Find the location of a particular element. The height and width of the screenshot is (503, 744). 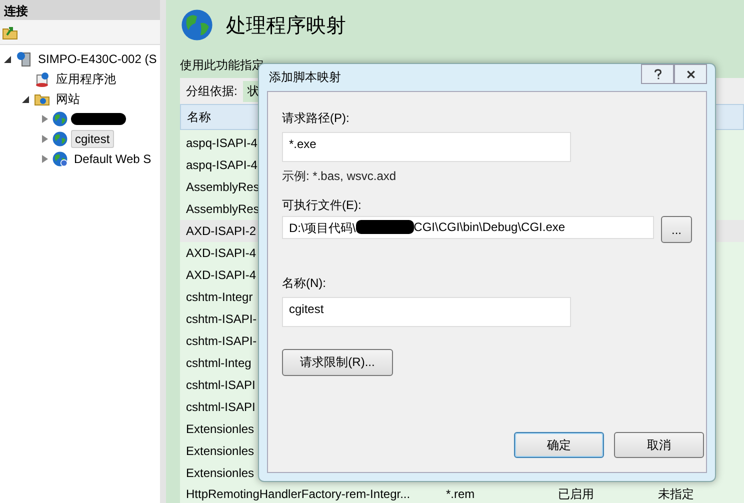

cancel-button: 取消 is located at coordinates (659, 445).